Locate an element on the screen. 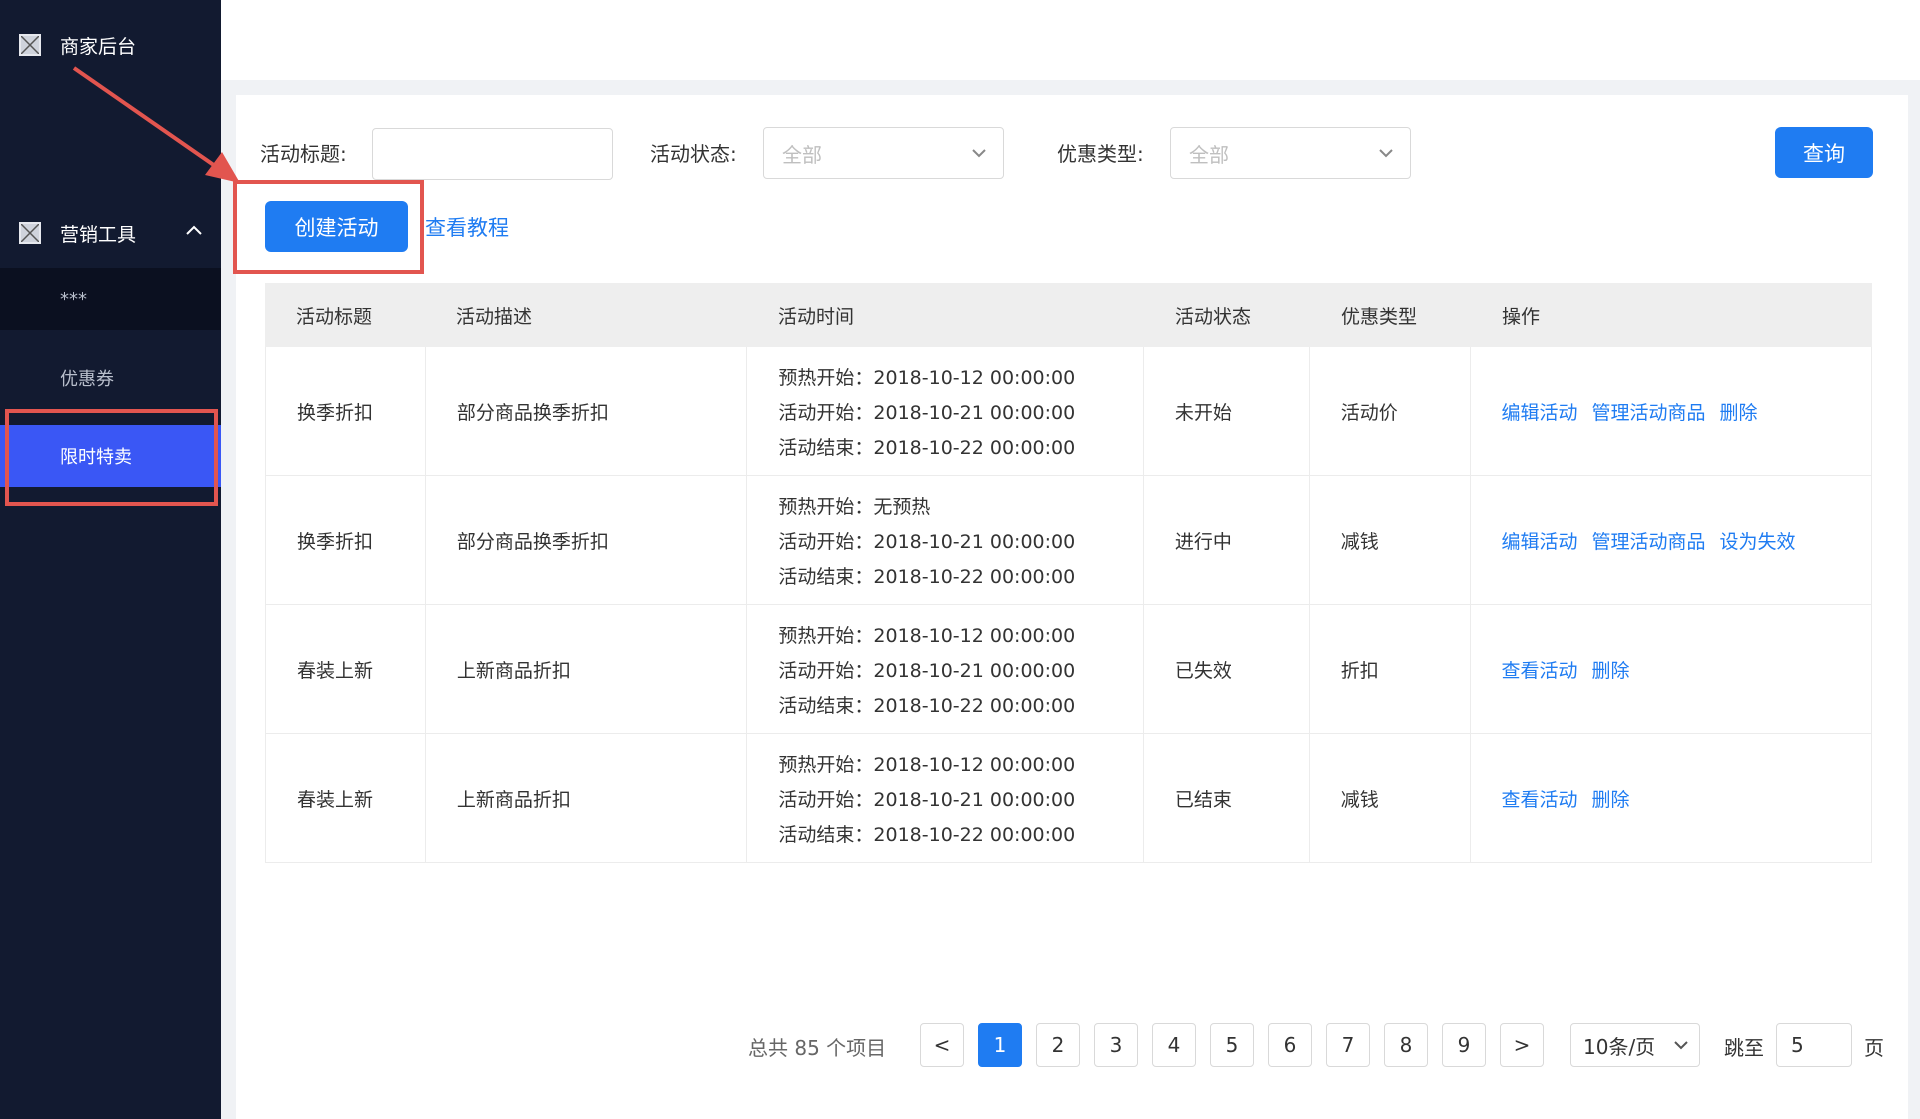 The height and width of the screenshot is (1119, 1920). next-page-button: > is located at coordinates (1522, 1045).